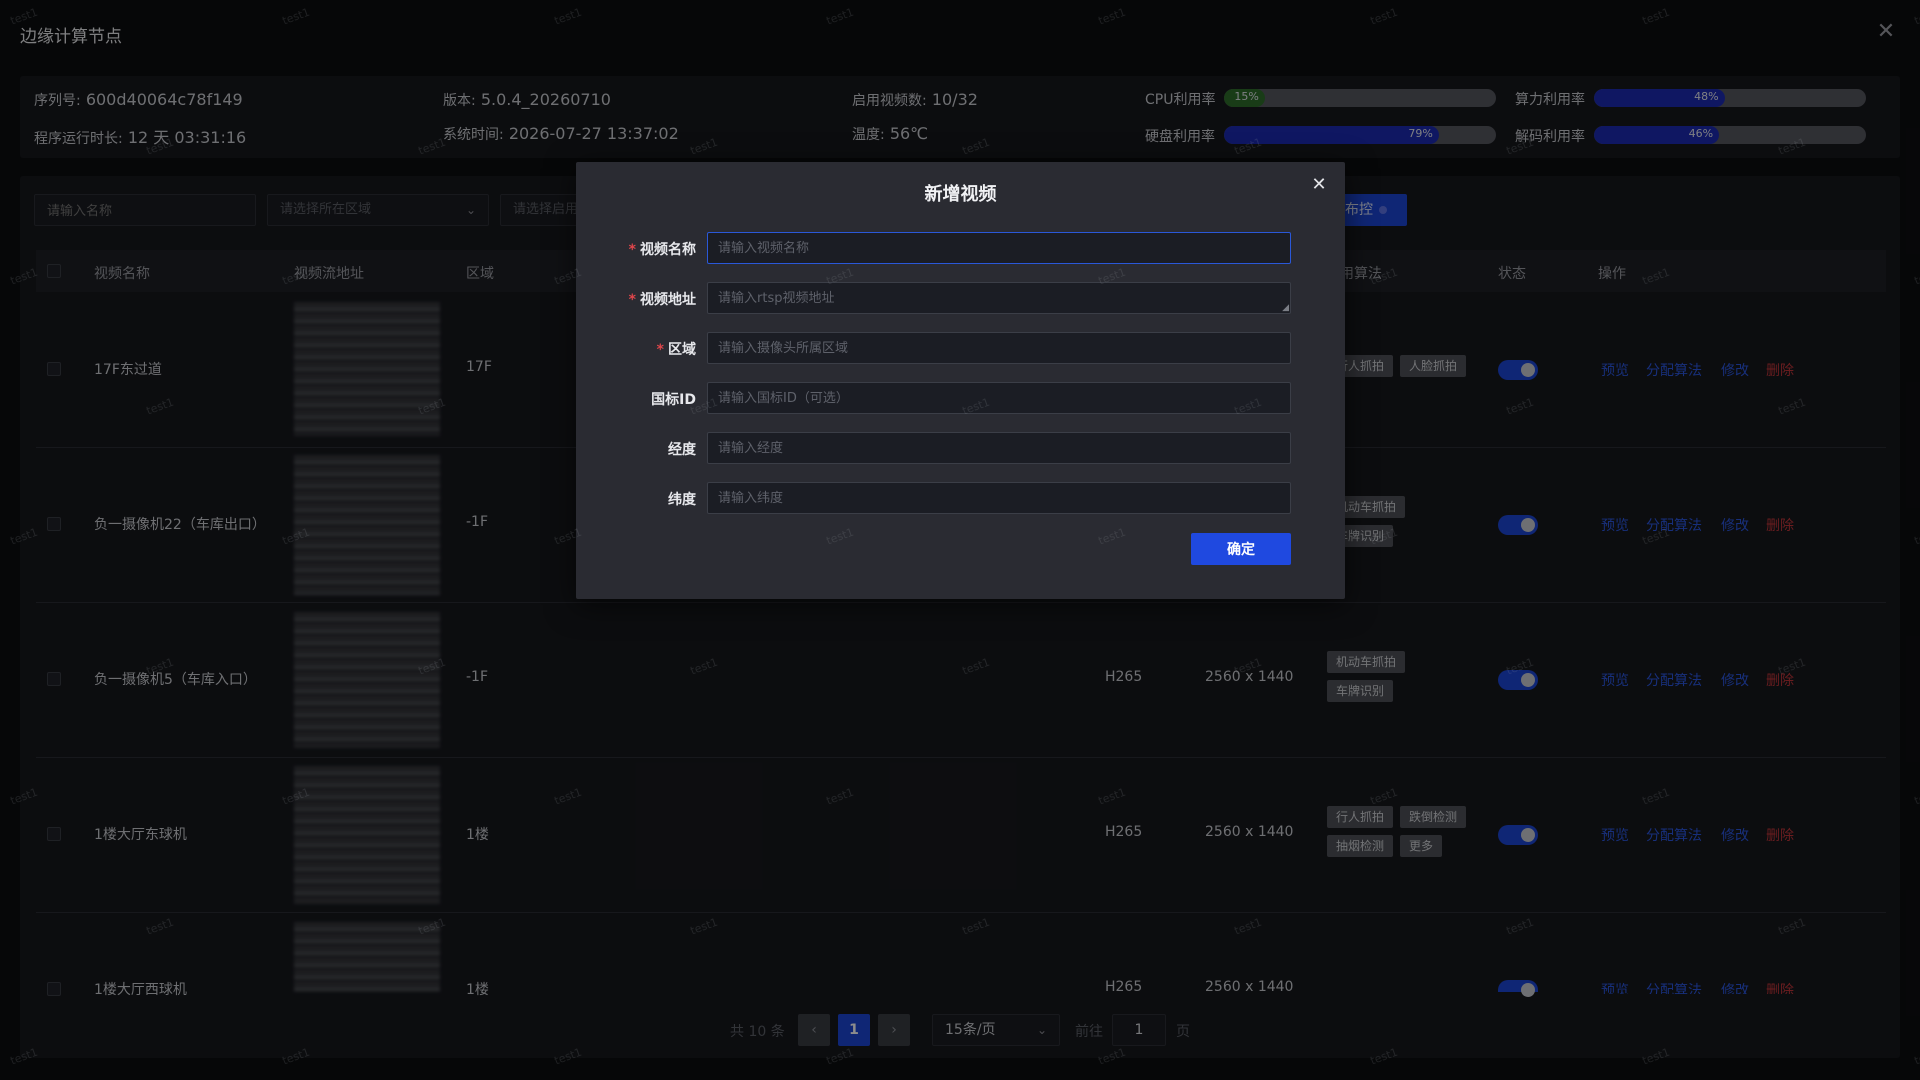 This screenshot has width=1920, height=1080. Describe the element at coordinates (682, 450) in the screenshot. I see `field-label-longitude: 经度` at that location.